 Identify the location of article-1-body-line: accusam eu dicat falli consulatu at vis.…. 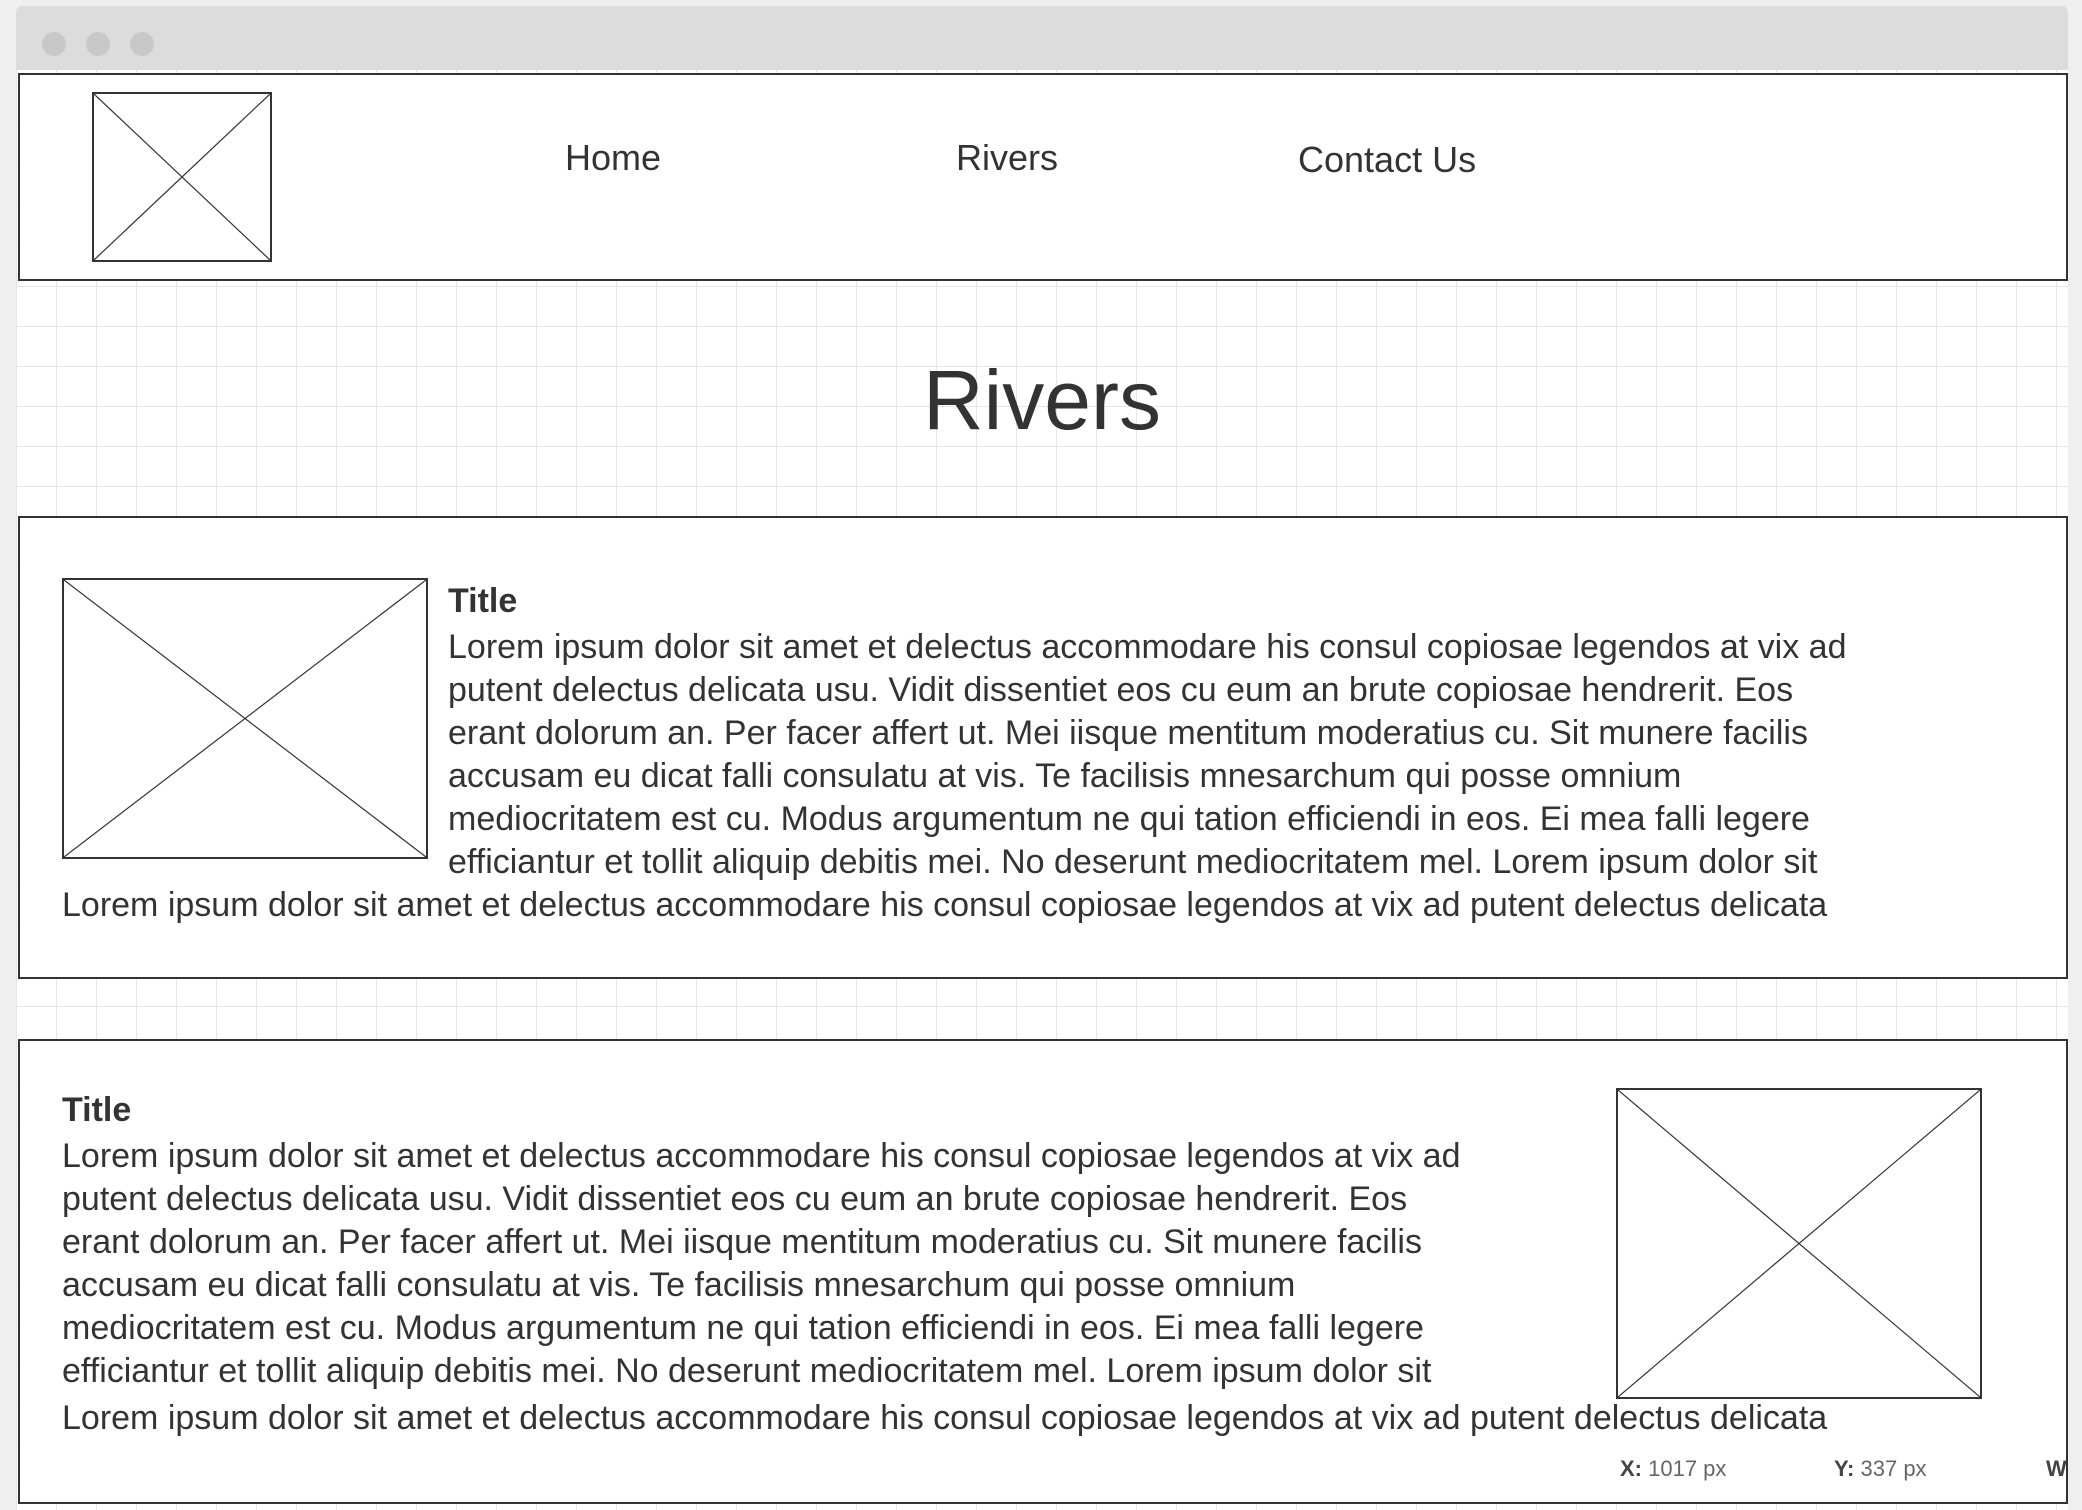
(1065, 776).